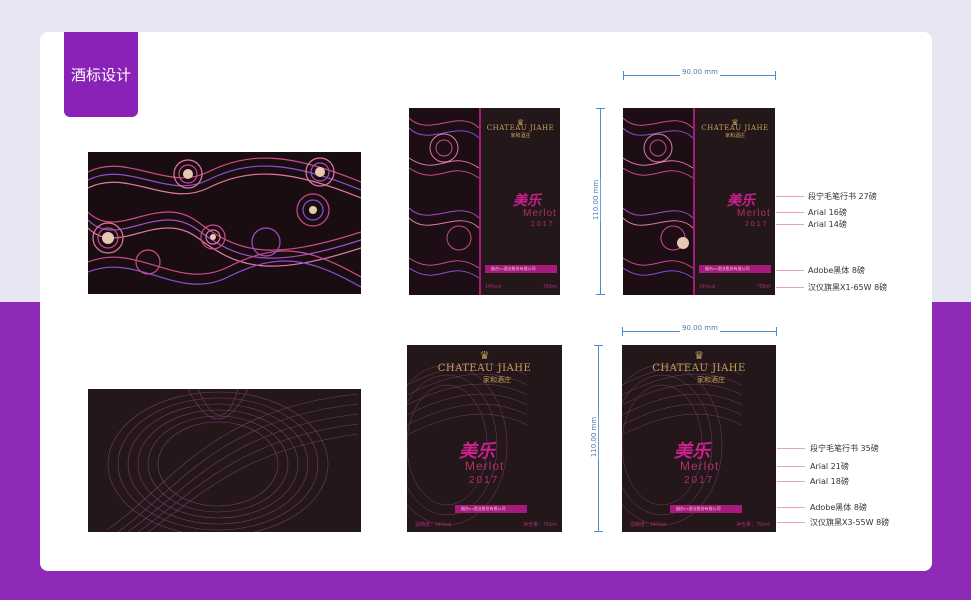  Describe the element at coordinates (754, 213) in the screenshot. I see `label-b-variety: Merlot` at that location.